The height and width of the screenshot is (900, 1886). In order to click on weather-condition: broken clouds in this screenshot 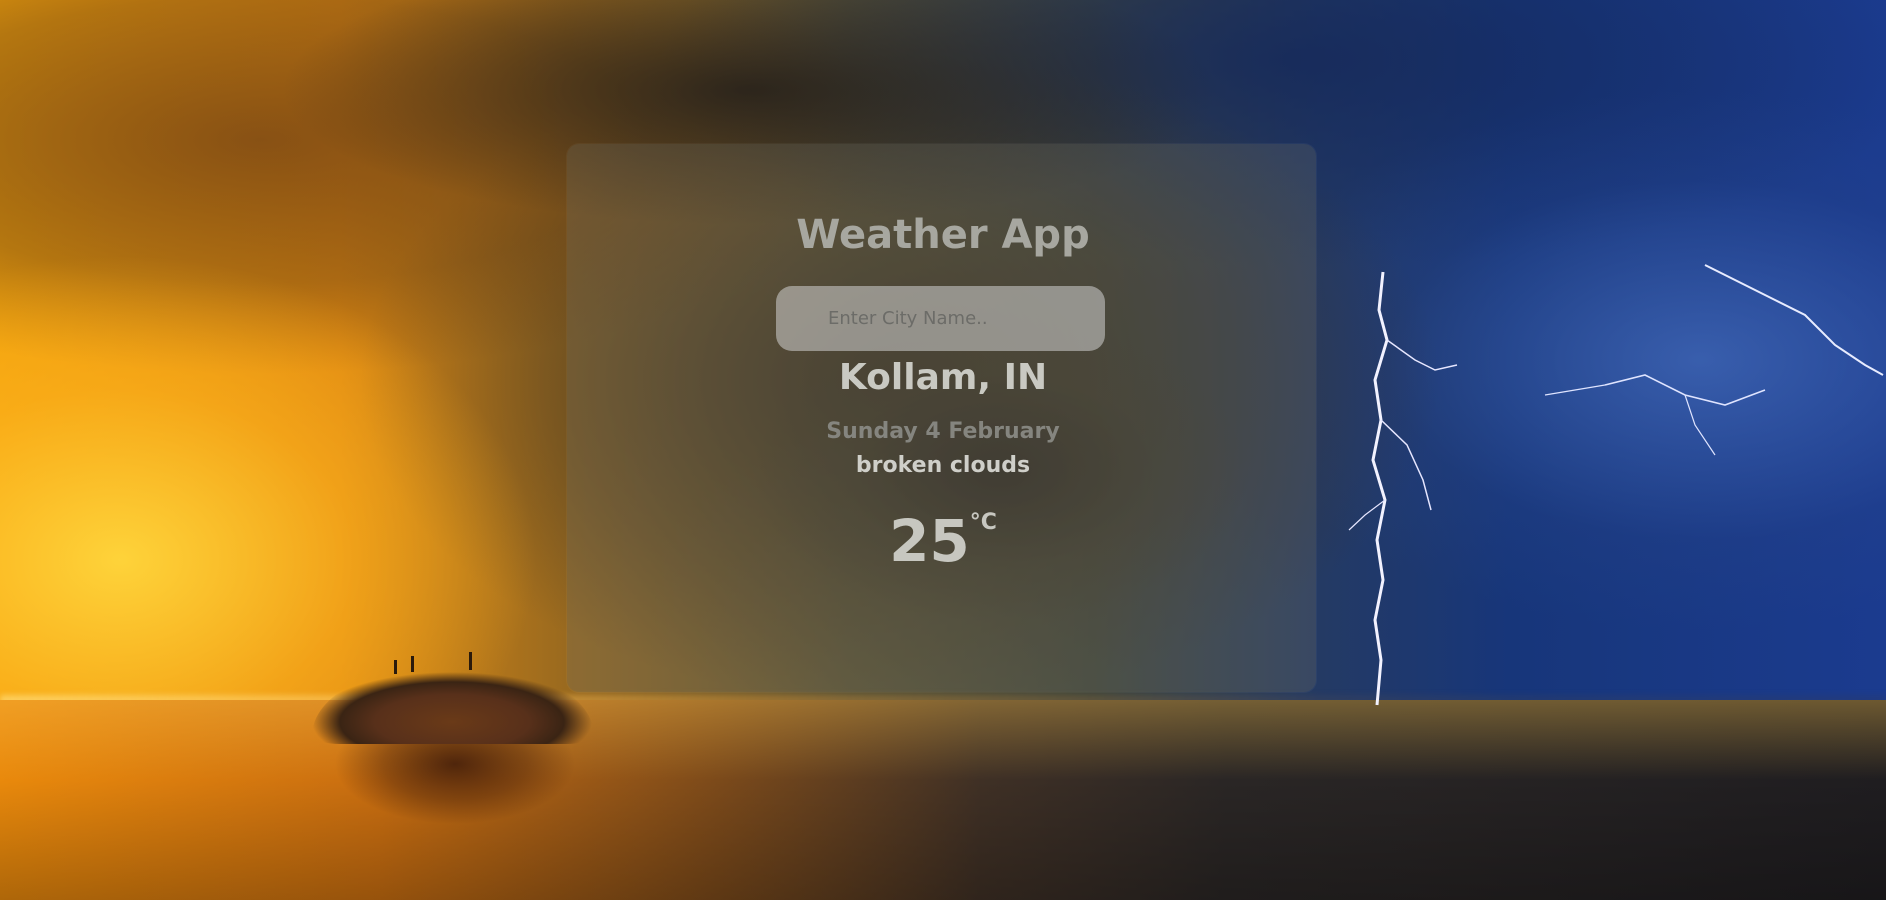, I will do `click(943, 465)`.